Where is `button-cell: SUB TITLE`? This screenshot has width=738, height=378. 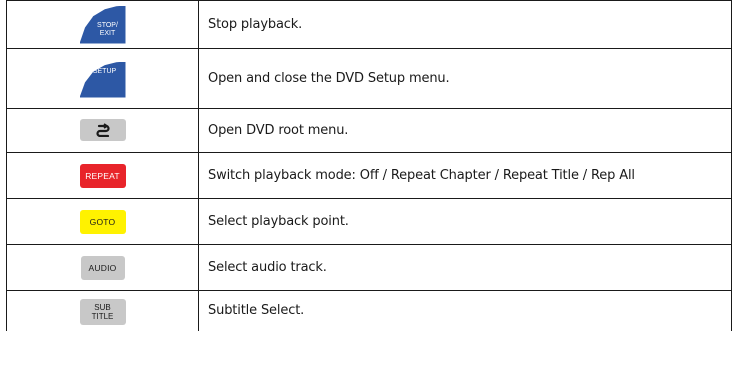
button-cell: SUB TITLE is located at coordinates (102, 310).